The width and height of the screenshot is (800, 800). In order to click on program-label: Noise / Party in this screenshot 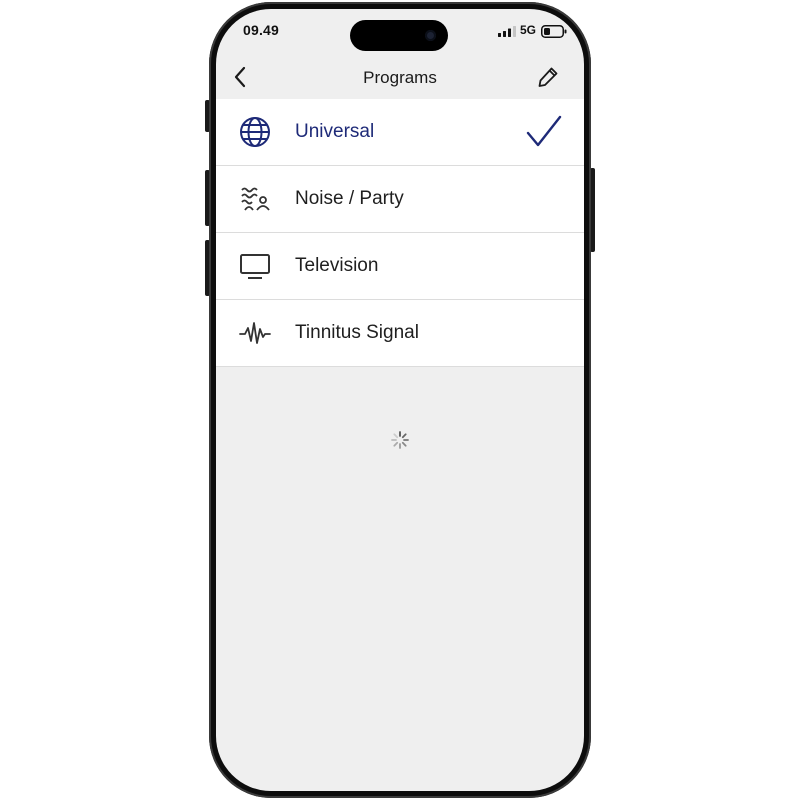, I will do `click(349, 198)`.